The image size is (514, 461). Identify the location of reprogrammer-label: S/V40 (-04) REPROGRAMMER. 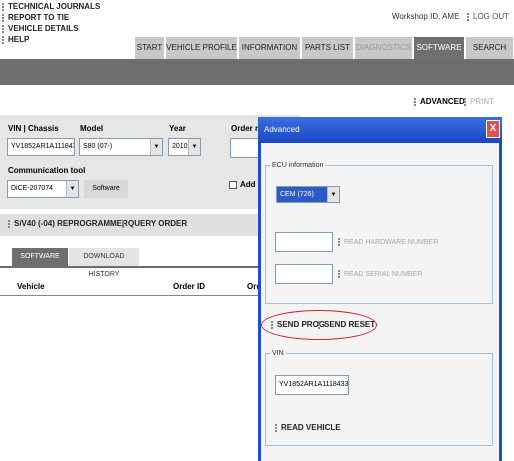
(71, 223).